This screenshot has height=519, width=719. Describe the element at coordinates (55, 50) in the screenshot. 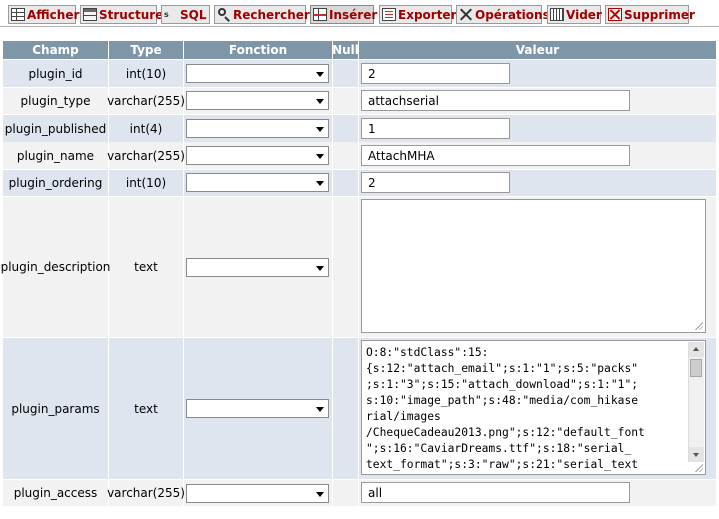

I see `column-header-champ: Champ` at that location.